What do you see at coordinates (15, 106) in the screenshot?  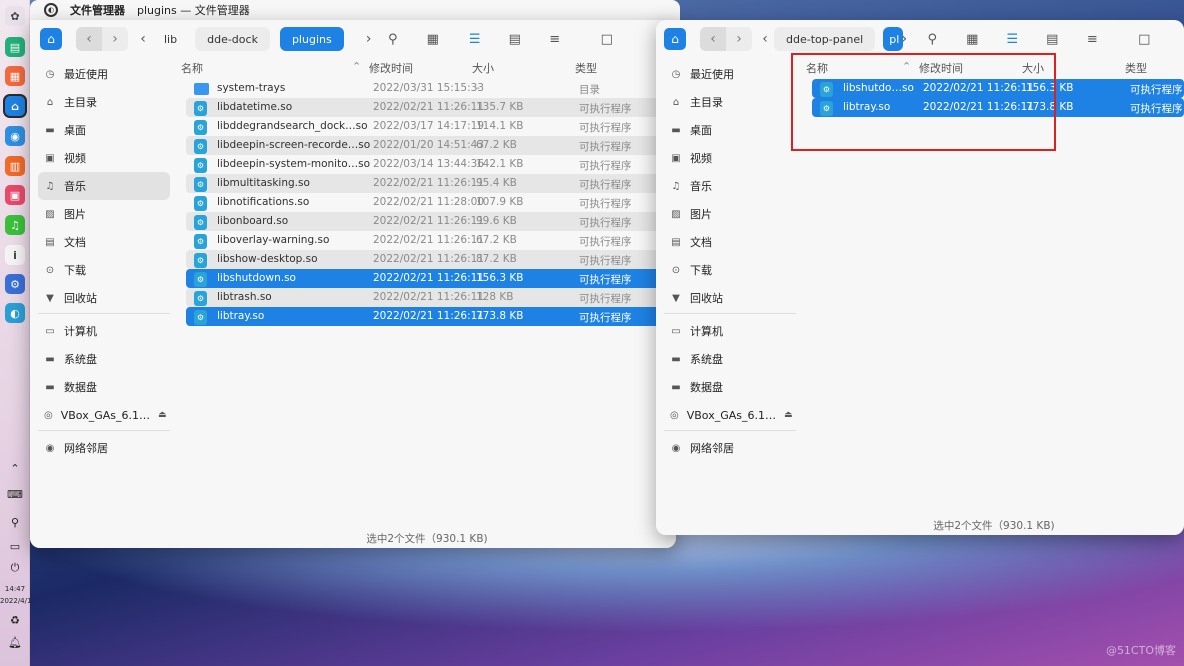 I see `file-manager-icon: ⌂` at bounding box center [15, 106].